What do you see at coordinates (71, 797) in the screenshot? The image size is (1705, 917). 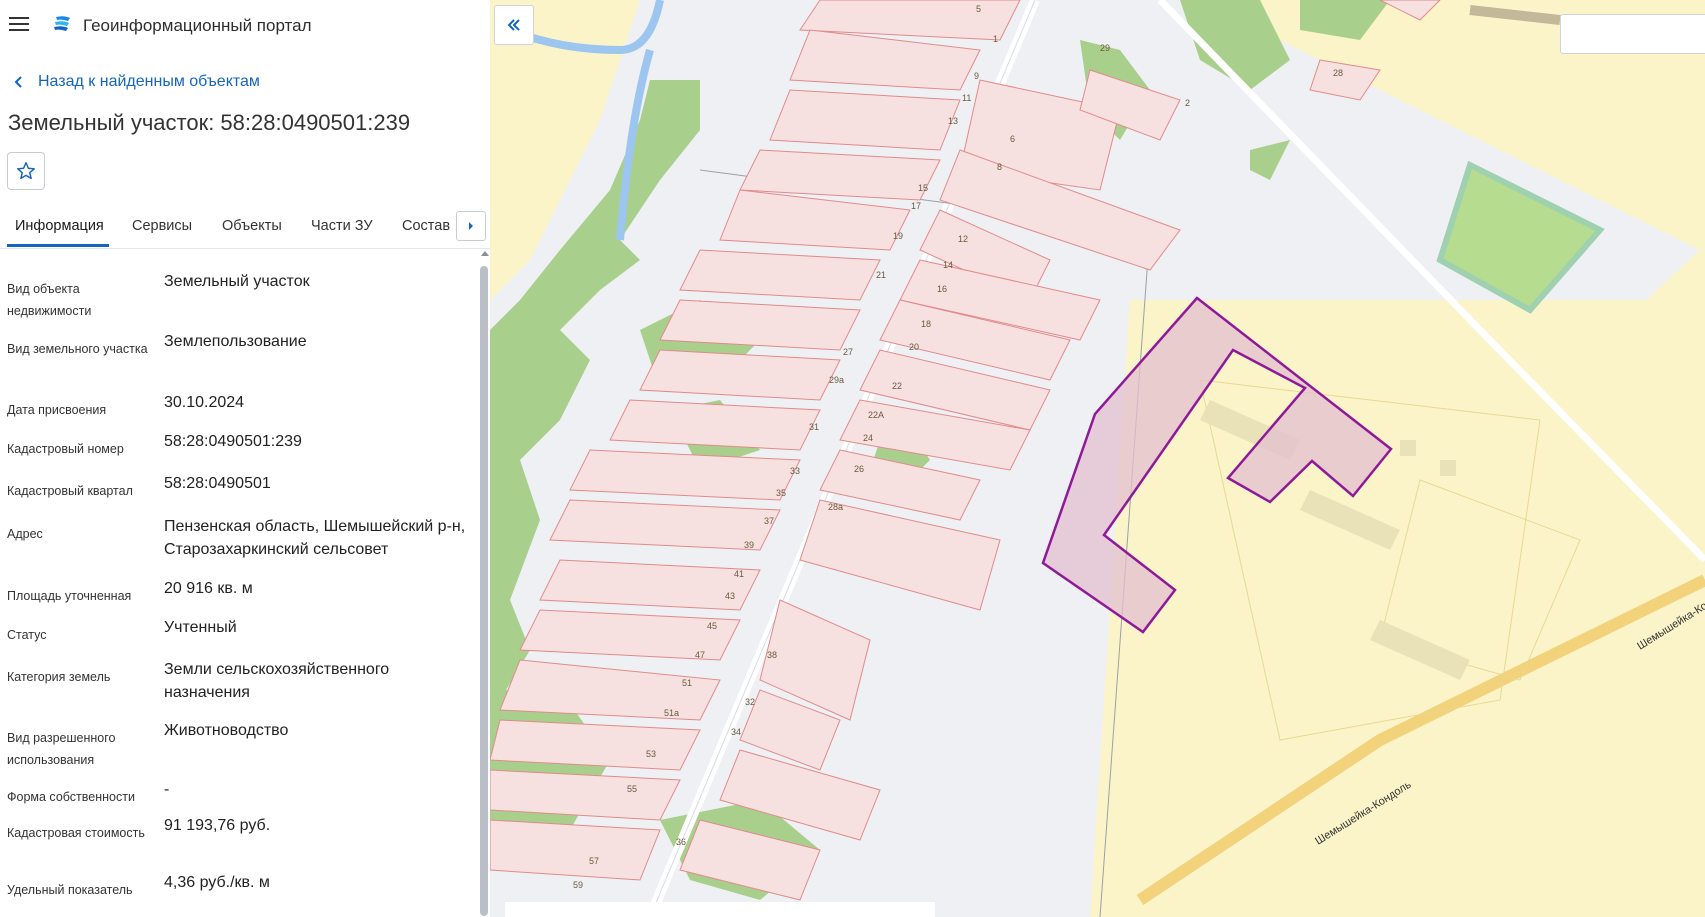 I see `property-label: Форма собственности` at bounding box center [71, 797].